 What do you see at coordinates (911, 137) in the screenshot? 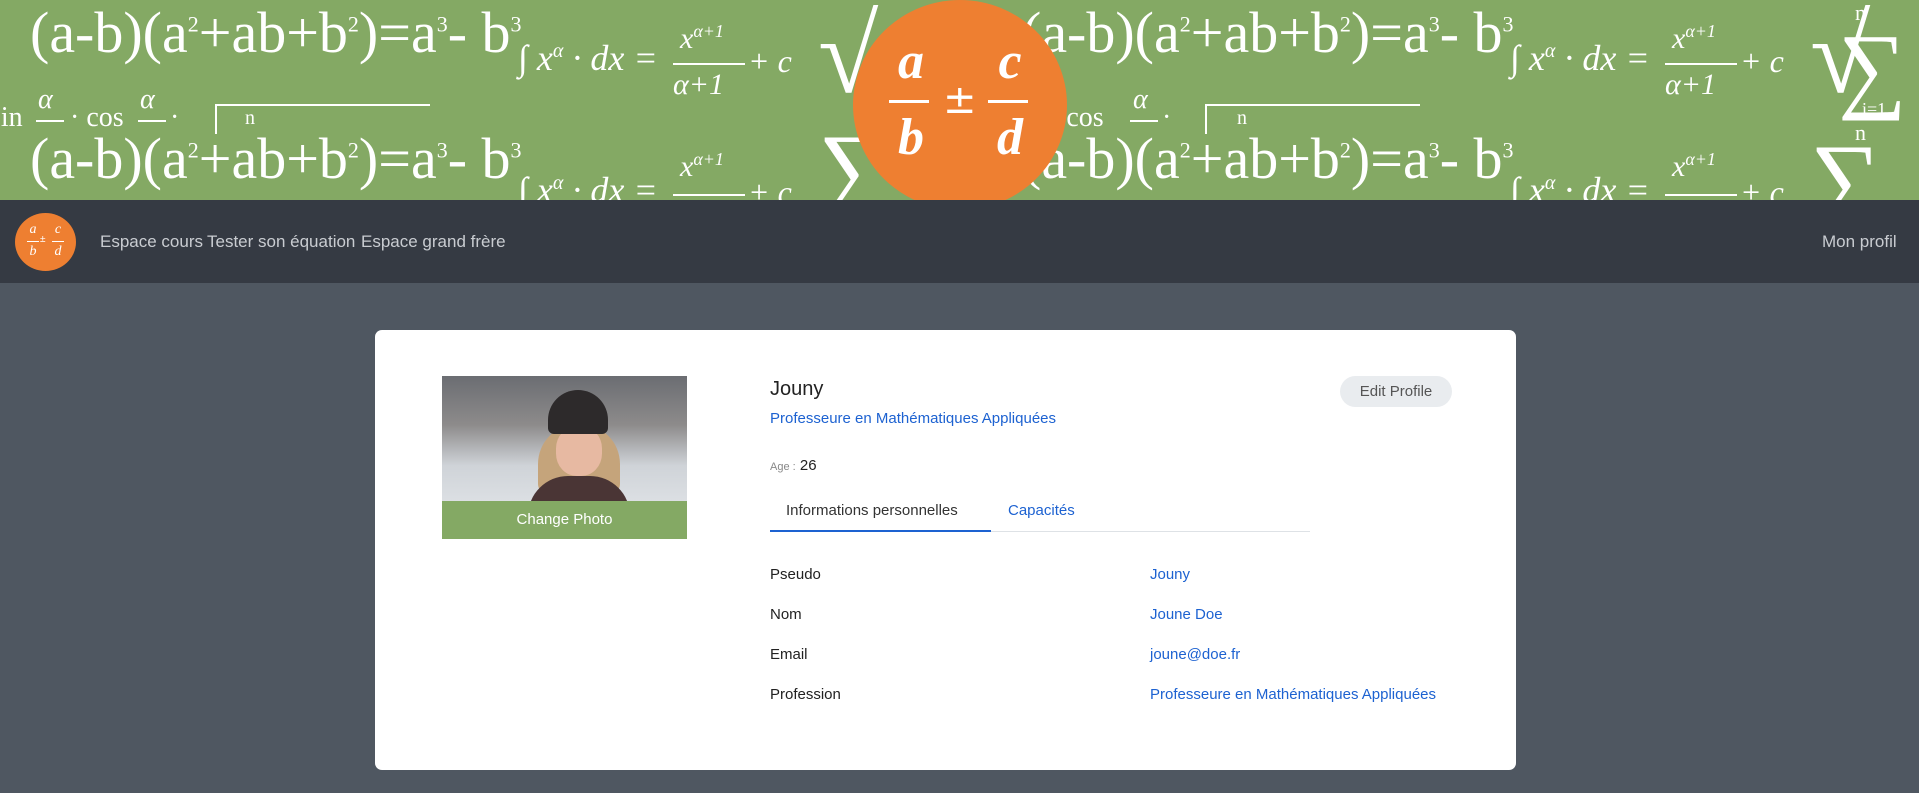
I see `logo-b: b` at bounding box center [911, 137].